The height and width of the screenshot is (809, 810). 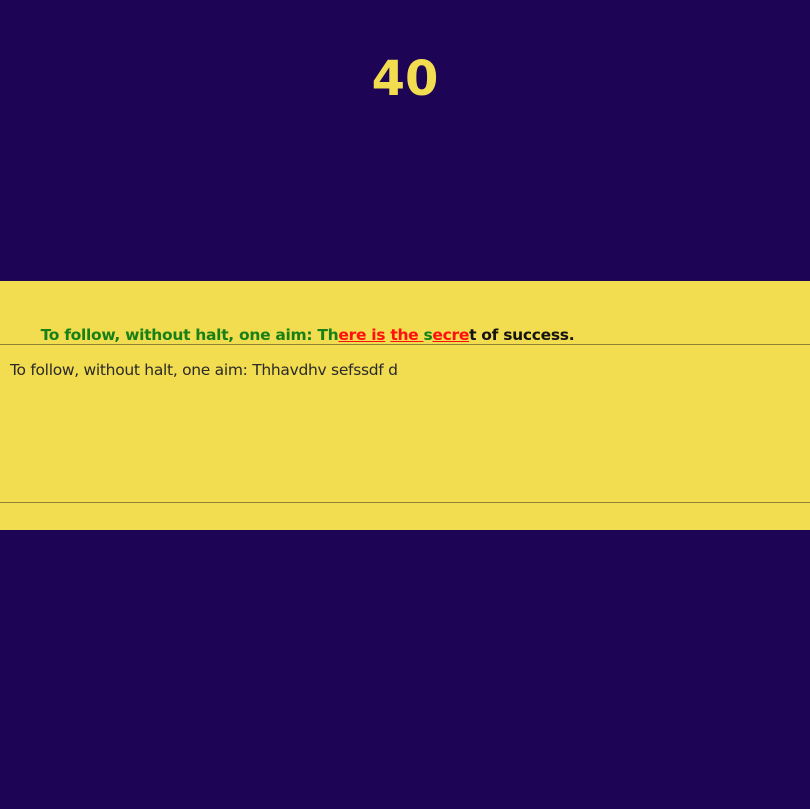 What do you see at coordinates (405, 79) in the screenshot?
I see `countdown-timer: 40` at bounding box center [405, 79].